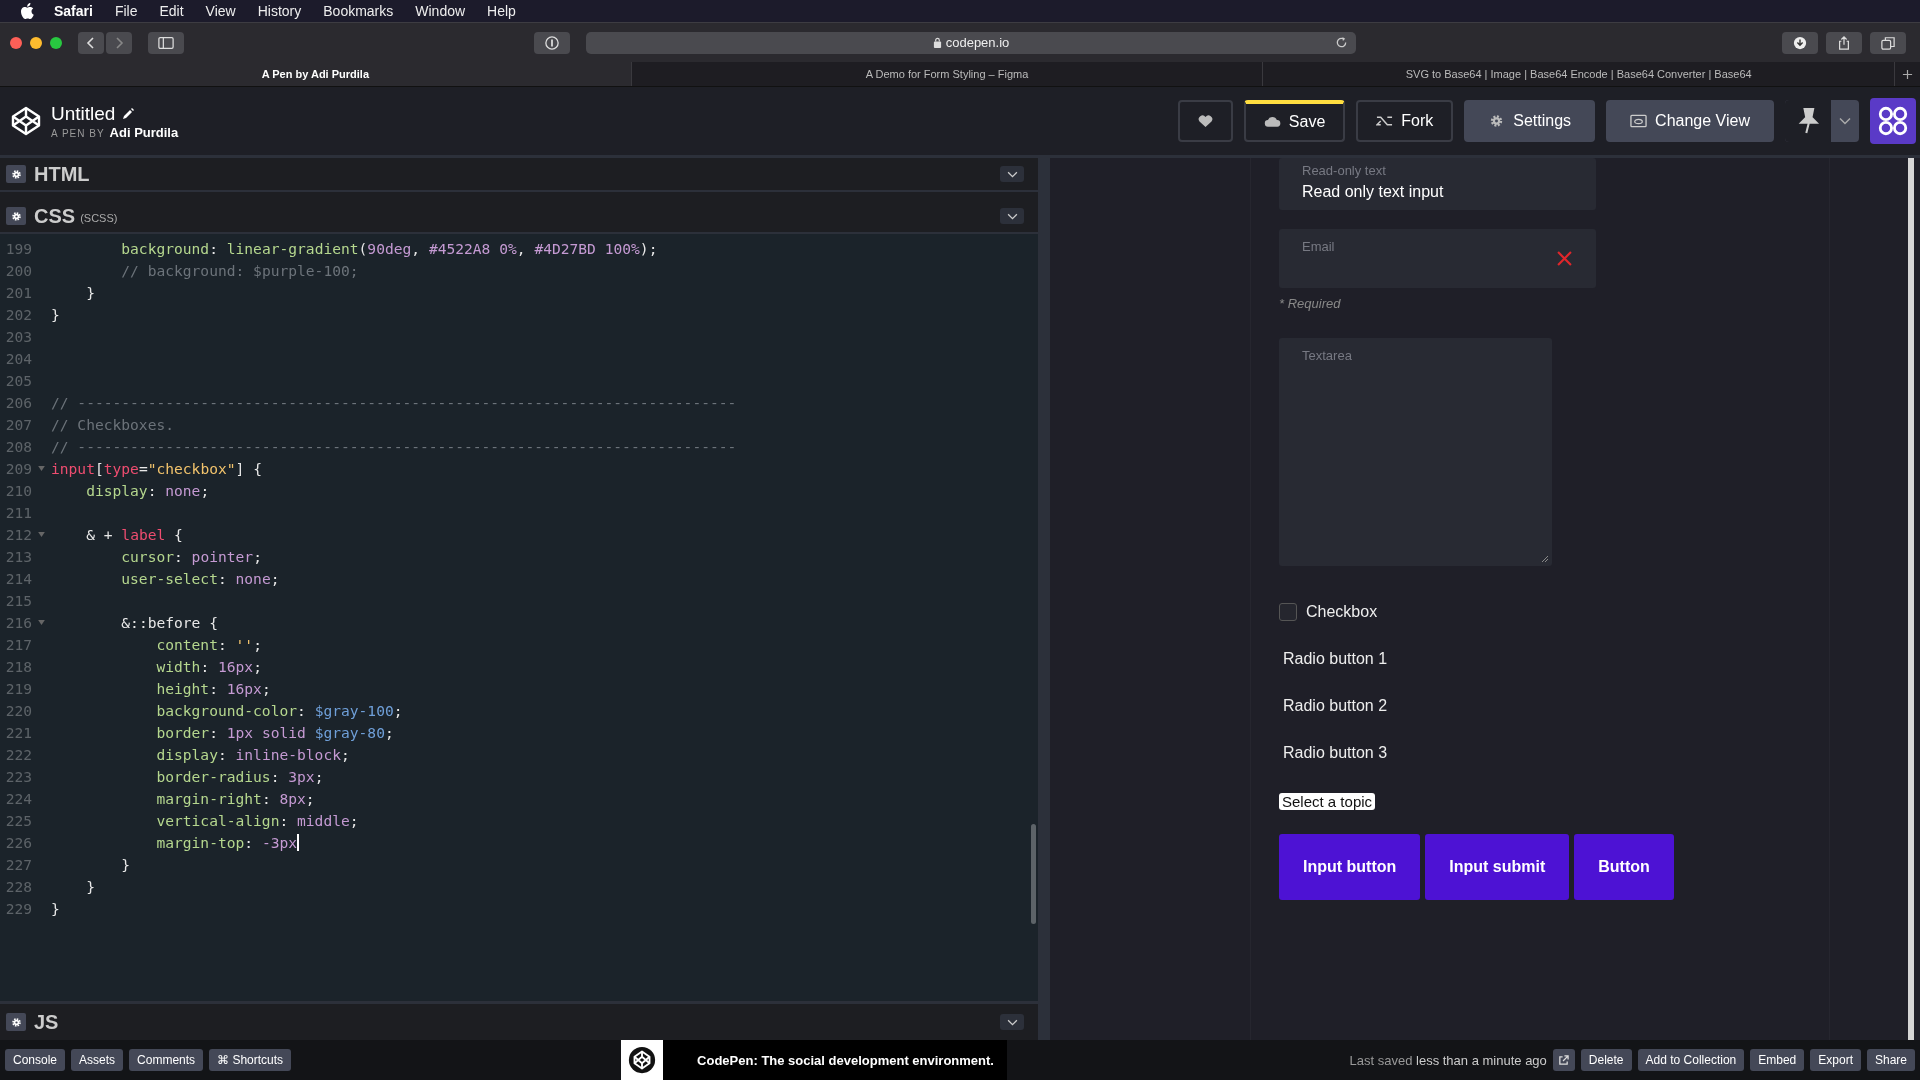 The width and height of the screenshot is (1920, 1080). What do you see at coordinates (200, 578) in the screenshot?
I see `code-line: user-select: none;` at bounding box center [200, 578].